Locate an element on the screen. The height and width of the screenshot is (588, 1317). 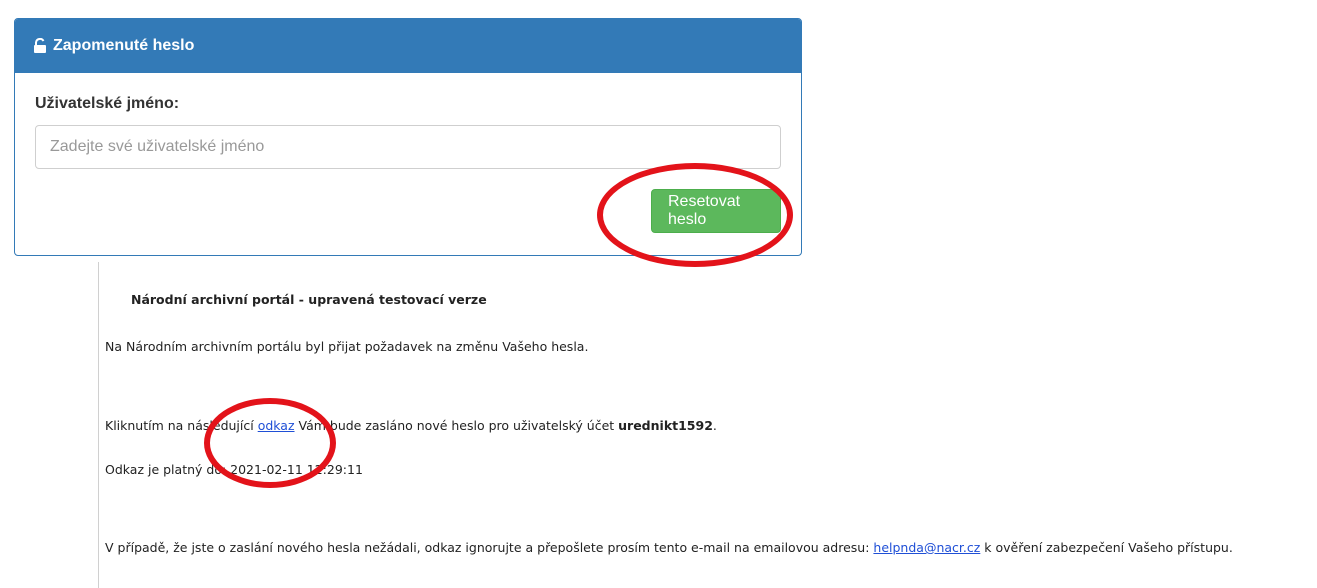
panel-title: Zapomenuté heslo is located at coordinates (124, 45).